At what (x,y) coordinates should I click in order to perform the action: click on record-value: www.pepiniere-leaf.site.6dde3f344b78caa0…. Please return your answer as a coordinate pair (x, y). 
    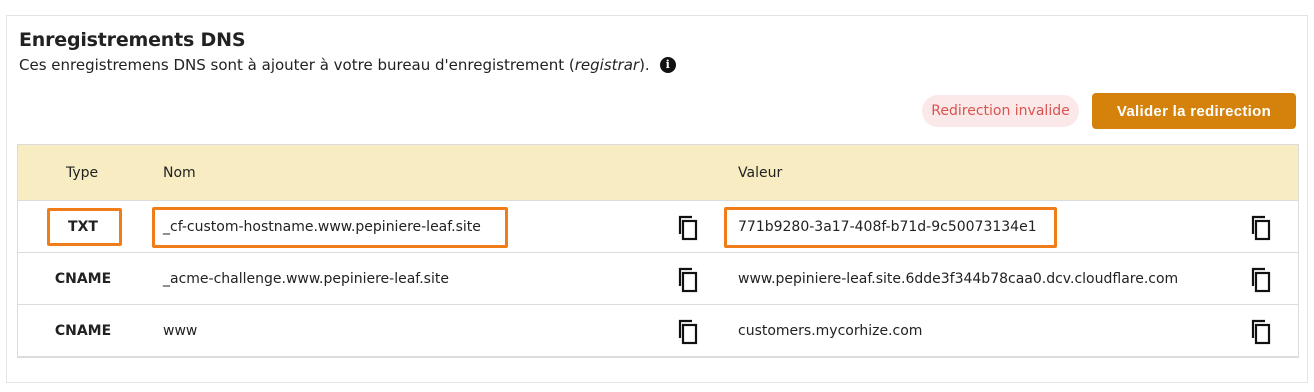
    Looking at the image, I should click on (958, 279).